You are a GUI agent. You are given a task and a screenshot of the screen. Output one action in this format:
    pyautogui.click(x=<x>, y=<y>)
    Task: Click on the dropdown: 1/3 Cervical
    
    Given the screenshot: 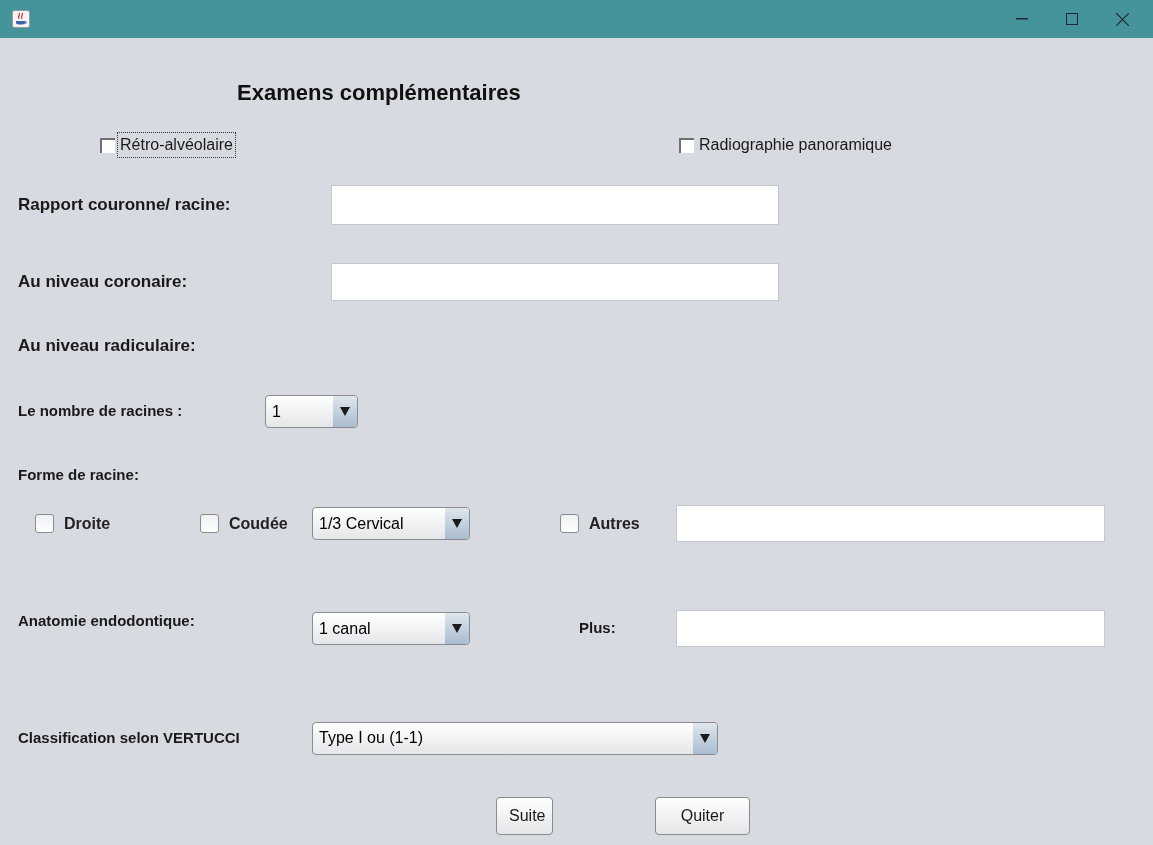 What is the action you would take?
    pyautogui.click(x=391, y=523)
    